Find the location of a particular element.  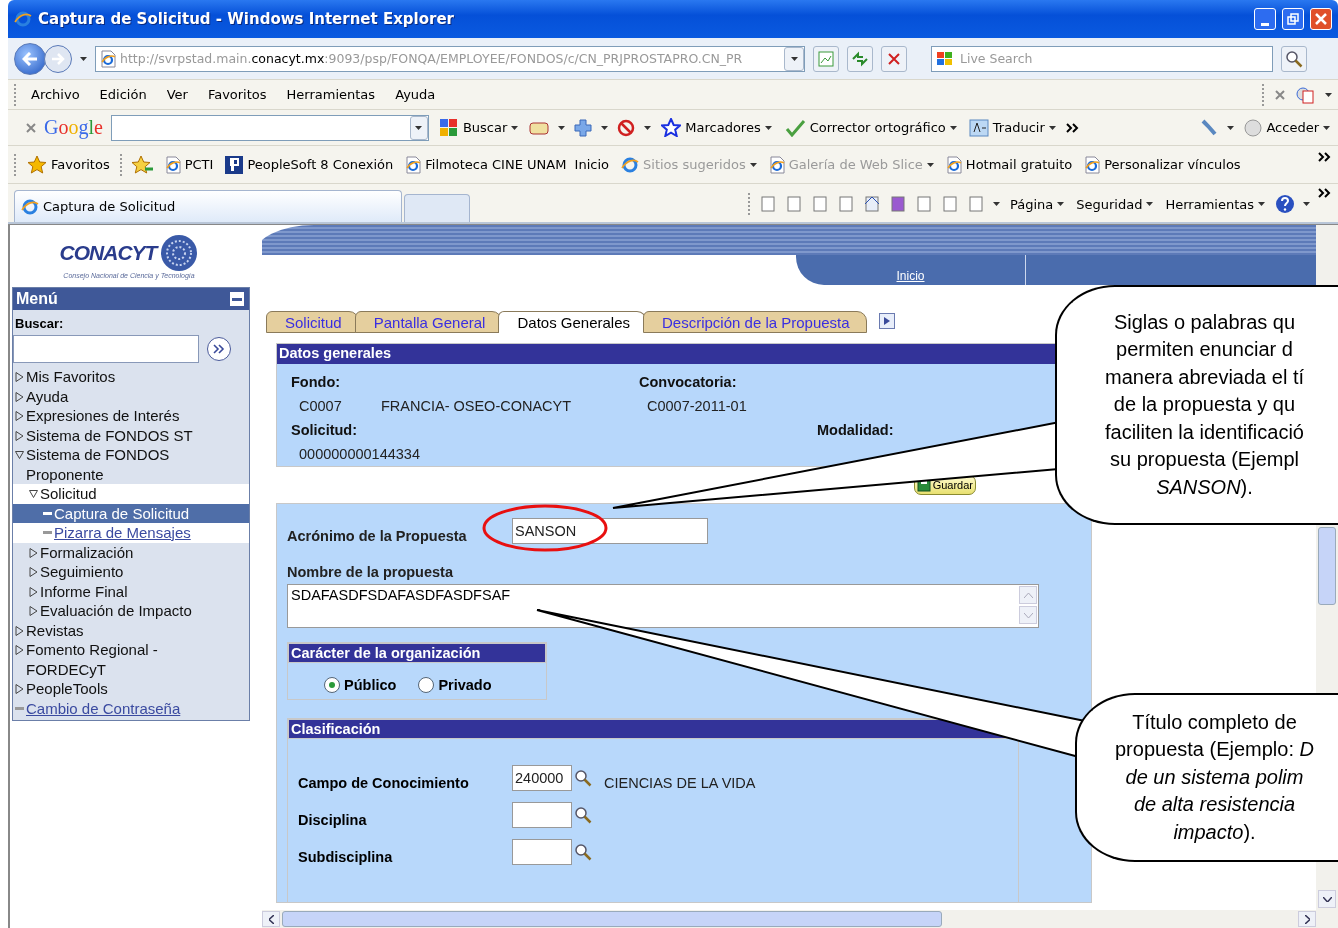

menu-item: Informe Final is located at coordinates (84, 591).